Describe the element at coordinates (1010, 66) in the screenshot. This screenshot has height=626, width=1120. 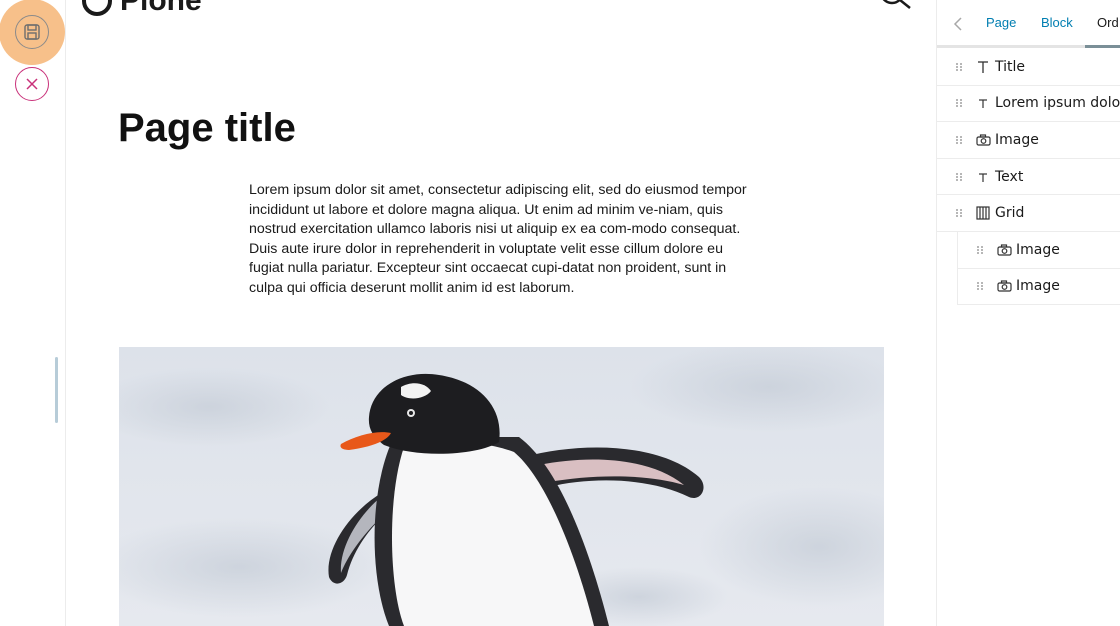
I see `order-item-label: Title` at that location.